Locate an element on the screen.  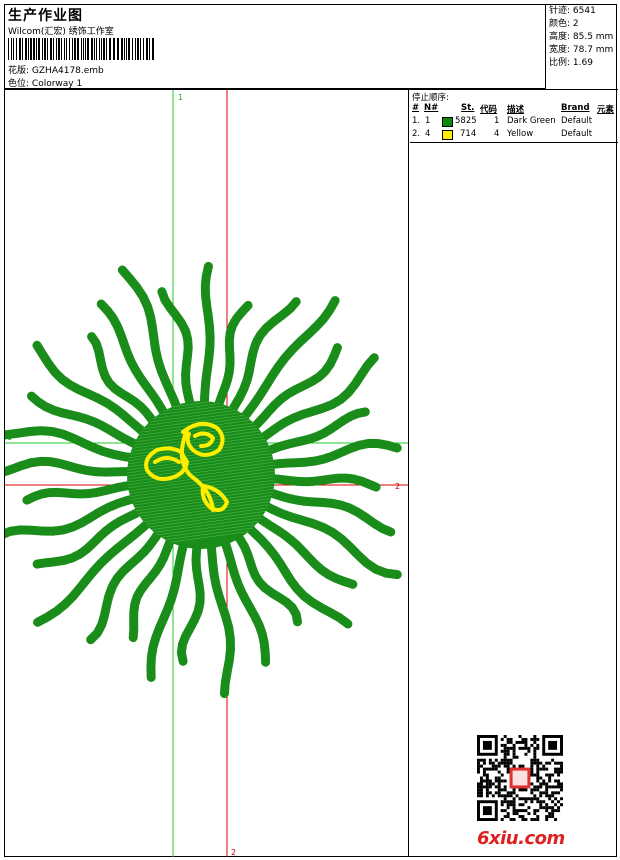
stat-scale: 比例: 1.69 is located at coordinates (571, 63).